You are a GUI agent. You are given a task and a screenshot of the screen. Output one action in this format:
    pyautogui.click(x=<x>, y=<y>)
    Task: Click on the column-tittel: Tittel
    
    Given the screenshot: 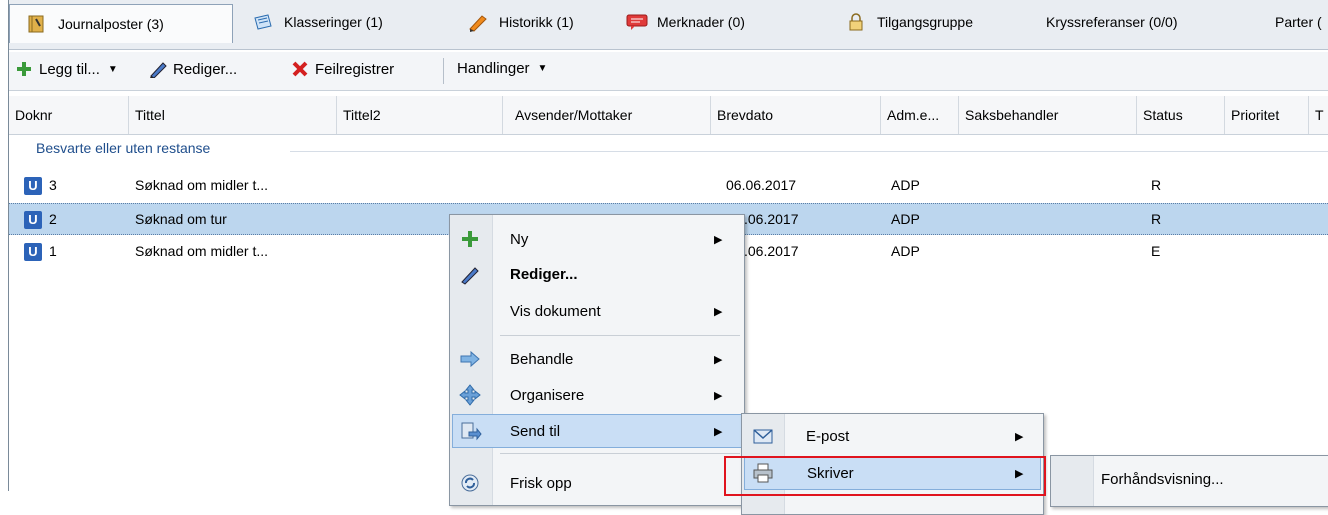 What is the action you would take?
    pyautogui.click(x=233, y=115)
    